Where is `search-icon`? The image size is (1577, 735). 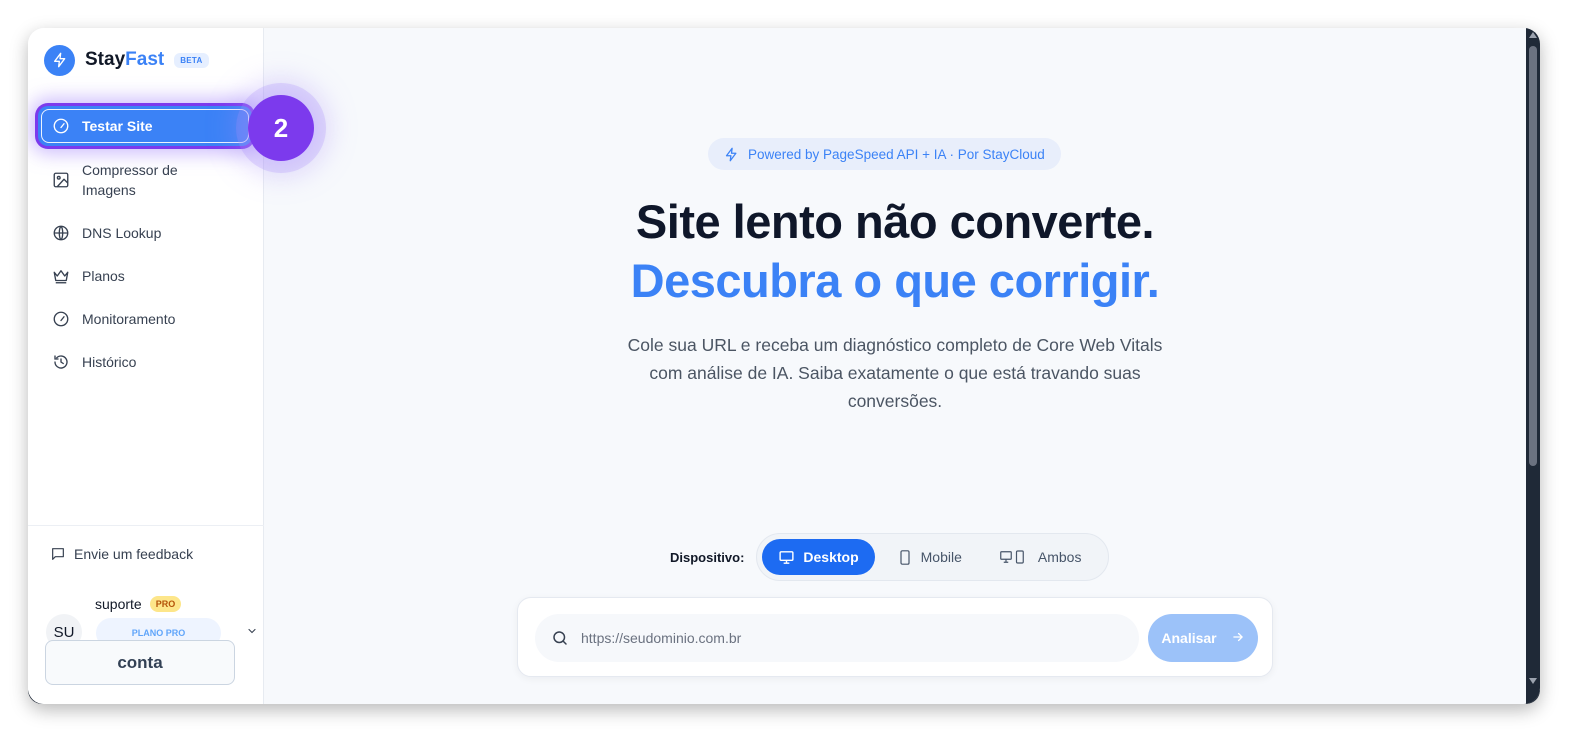 search-icon is located at coordinates (560, 638).